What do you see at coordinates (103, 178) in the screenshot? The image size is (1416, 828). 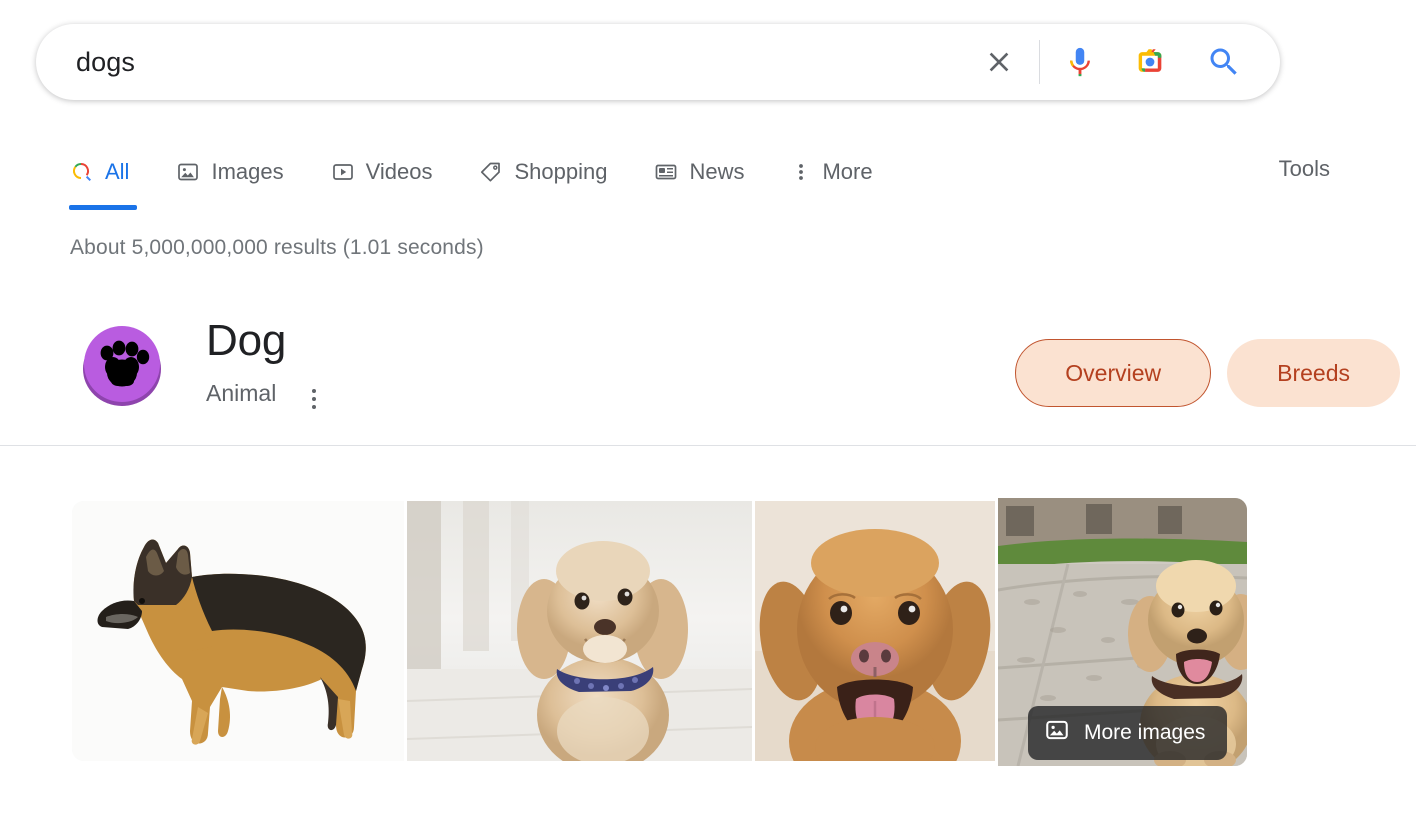 I see `tab-all: All` at bounding box center [103, 178].